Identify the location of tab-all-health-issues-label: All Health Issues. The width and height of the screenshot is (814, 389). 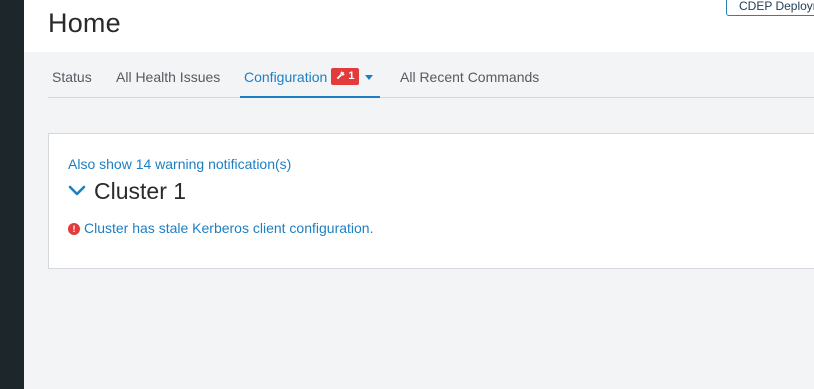
(168, 77).